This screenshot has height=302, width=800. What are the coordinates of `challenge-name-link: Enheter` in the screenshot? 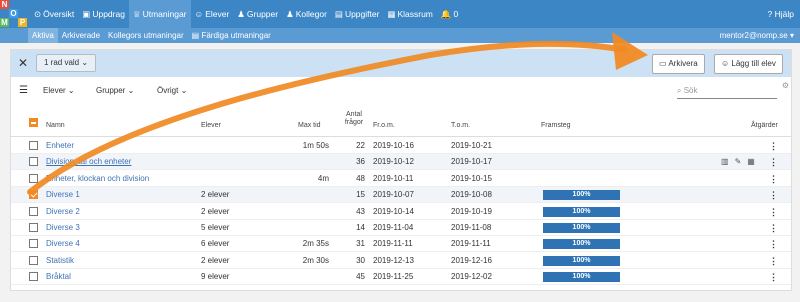 It's located at (60, 146).